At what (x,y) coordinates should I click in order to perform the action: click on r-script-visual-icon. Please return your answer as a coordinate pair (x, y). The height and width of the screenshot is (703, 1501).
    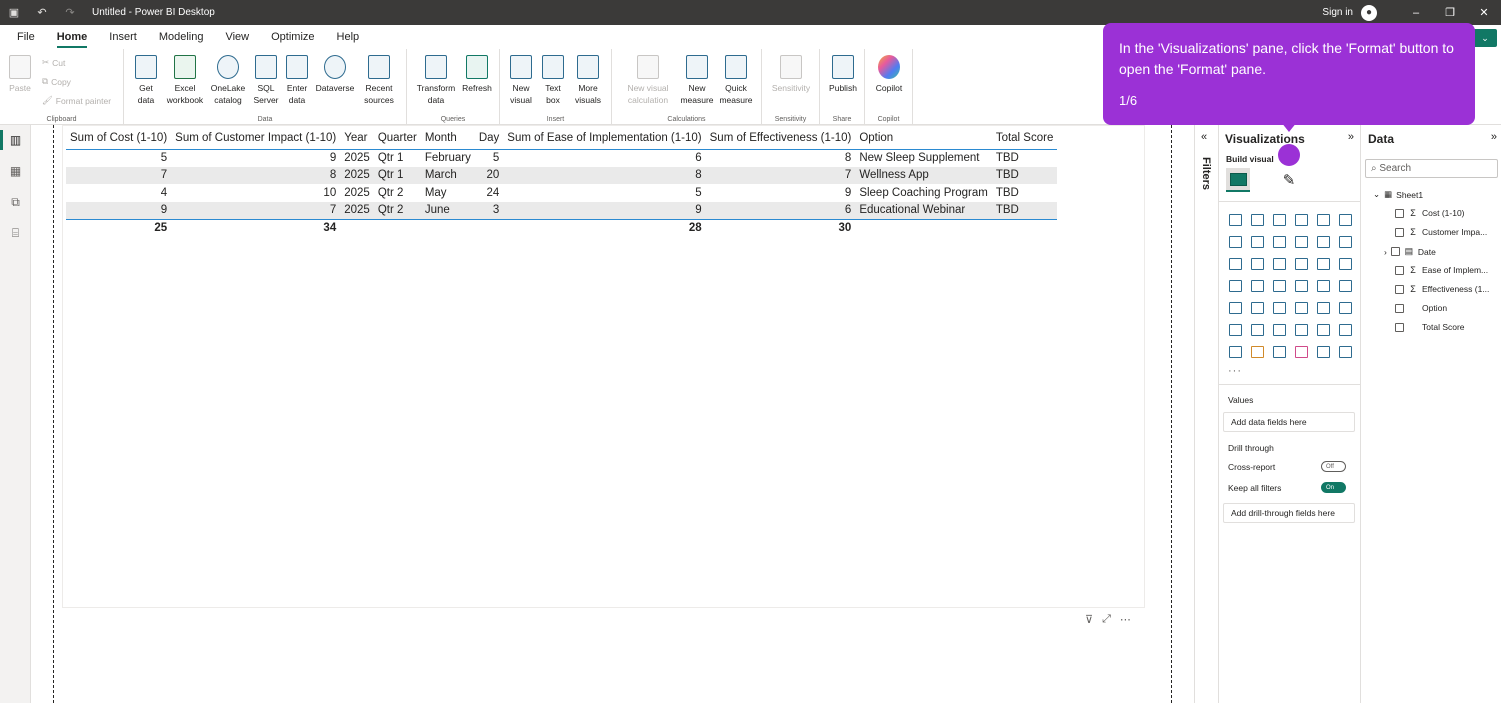
    Looking at the image, I should click on (1344, 307).